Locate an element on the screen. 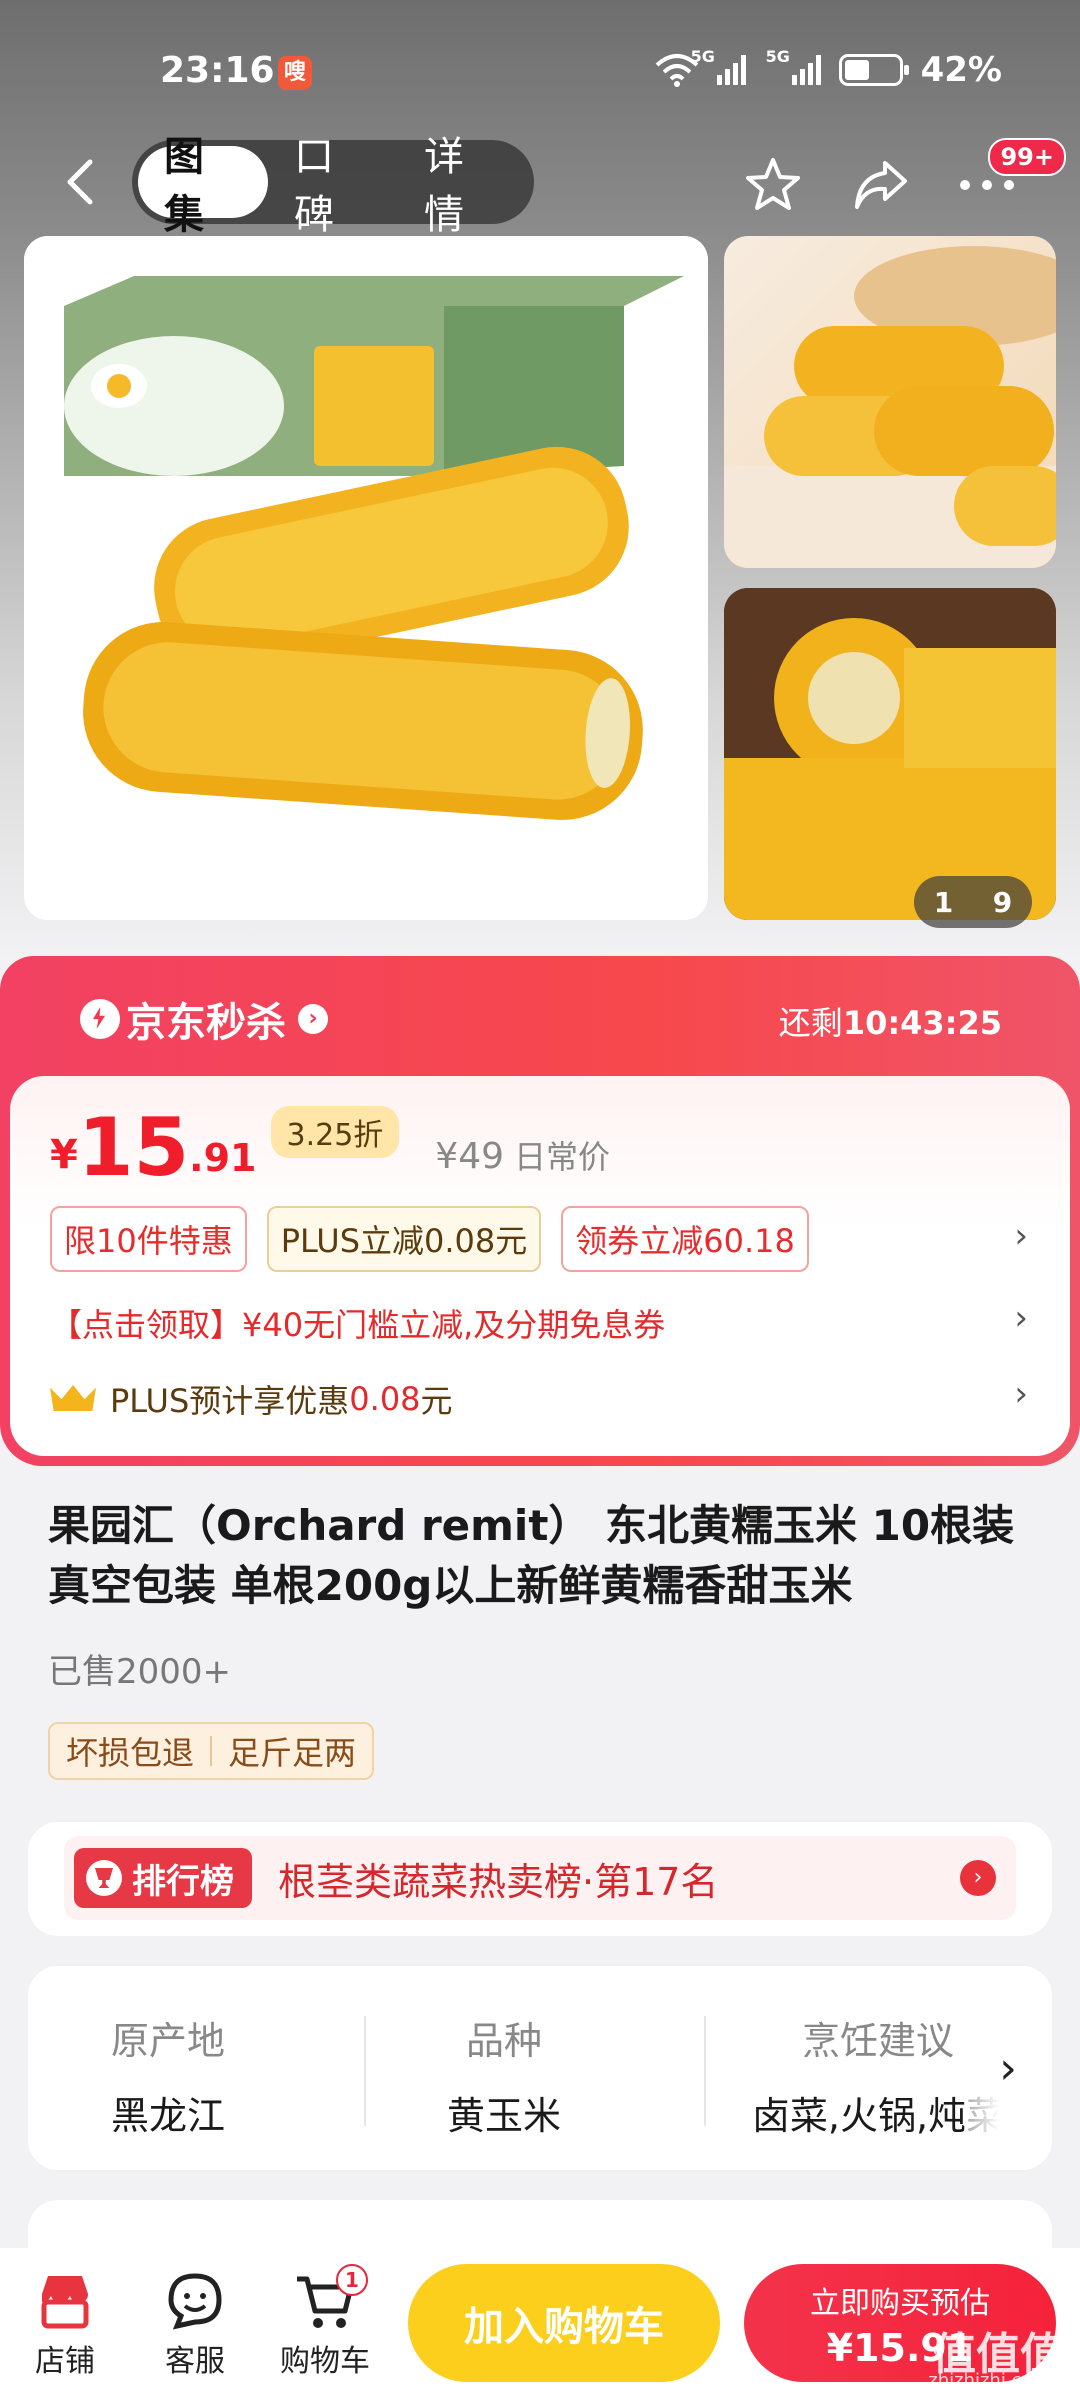 The width and height of the screenshot is (1080, 2400). image-counter: 1 9 is located at coordinates (973, 902).